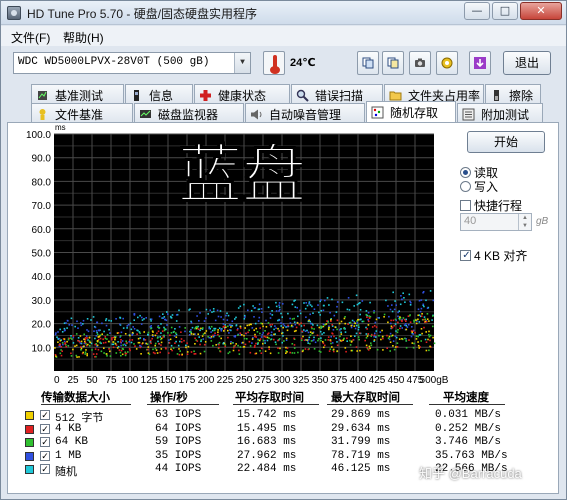  What do you see at coordinates (524, 222) in the screenshot?
I see `spinner-arrows-icon: ▲ ▼` at bounding box center [524, 222].